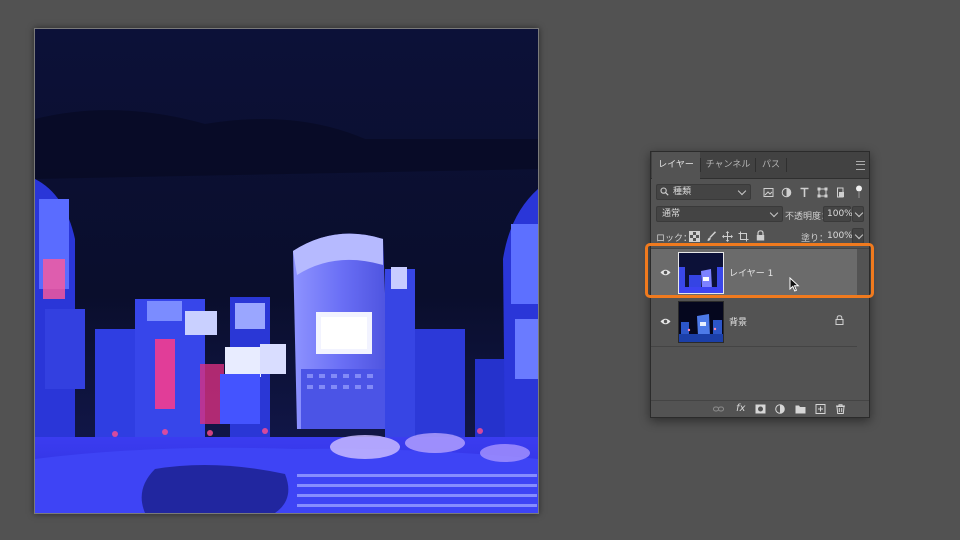 Image resolution: width=960 pixels, height=540 pixels. I want to click on visibility-eye-icon, so click(665, 321).